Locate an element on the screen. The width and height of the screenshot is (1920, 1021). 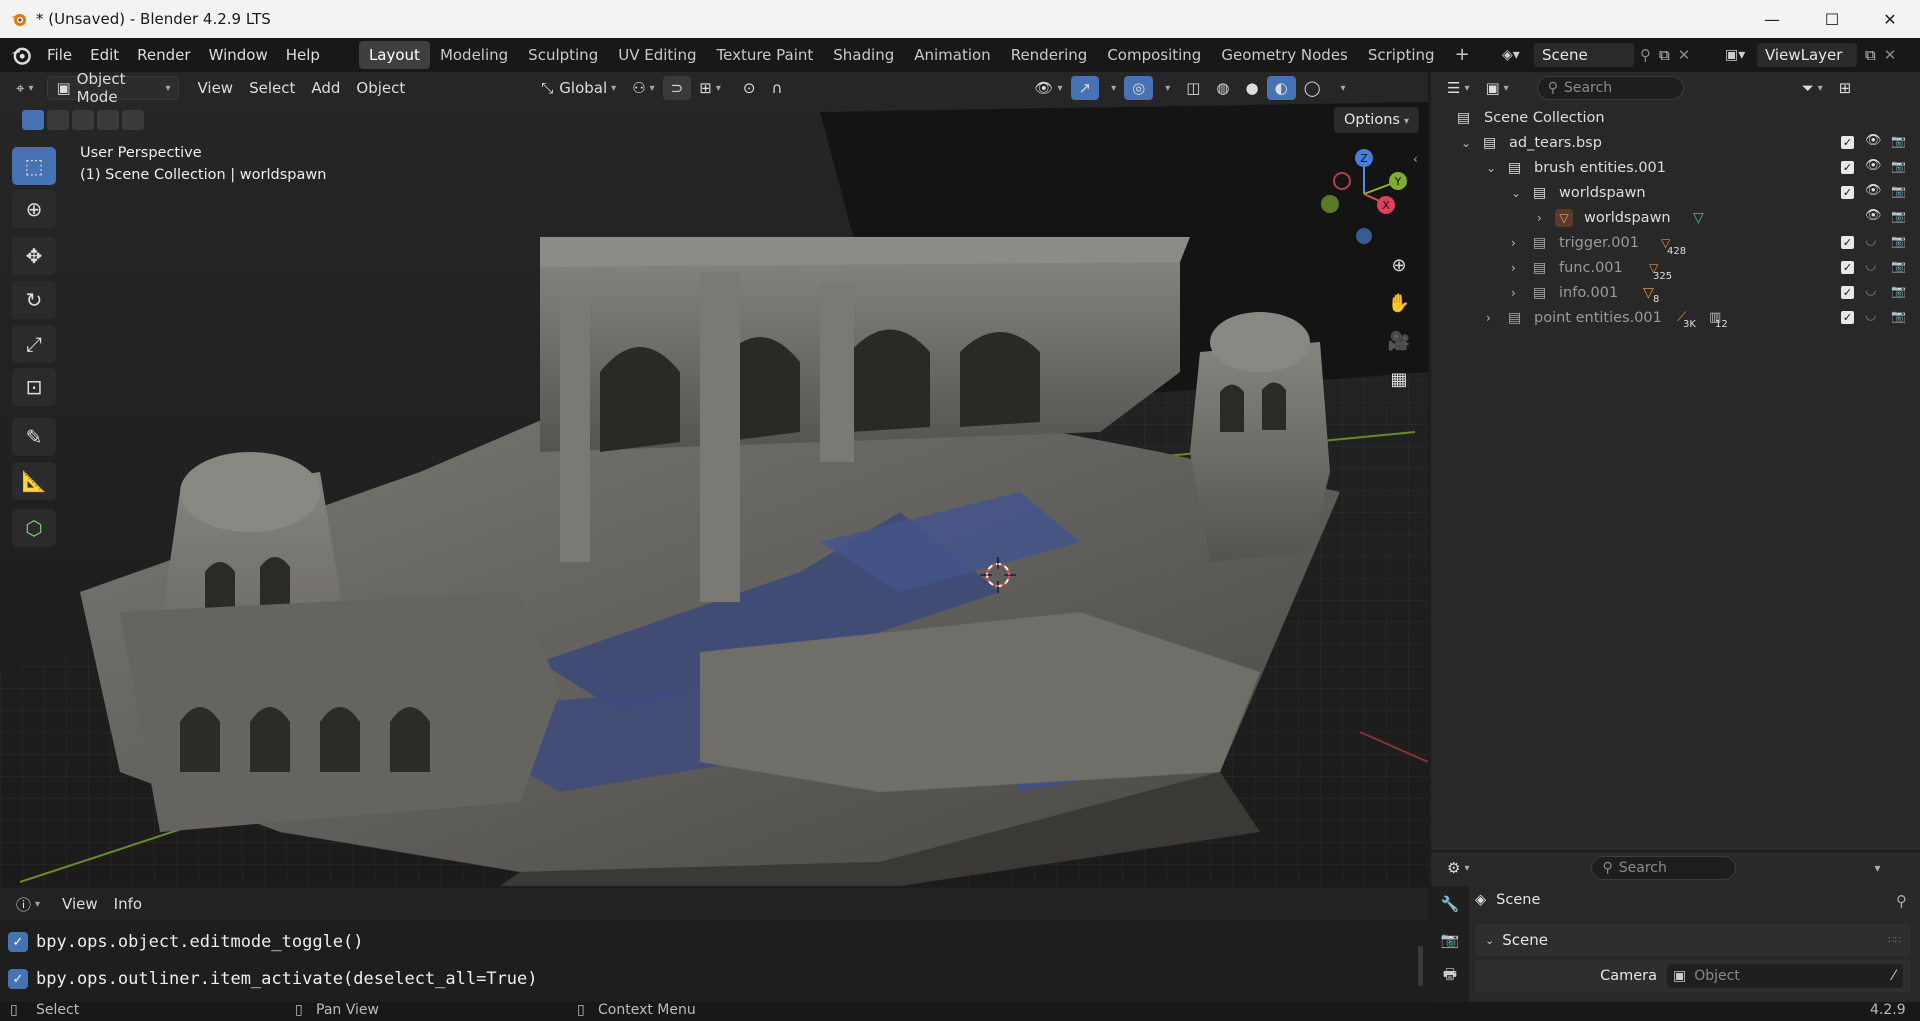
editor-type-icon: ⌖ ▾ is located at coordinates (24, 88).